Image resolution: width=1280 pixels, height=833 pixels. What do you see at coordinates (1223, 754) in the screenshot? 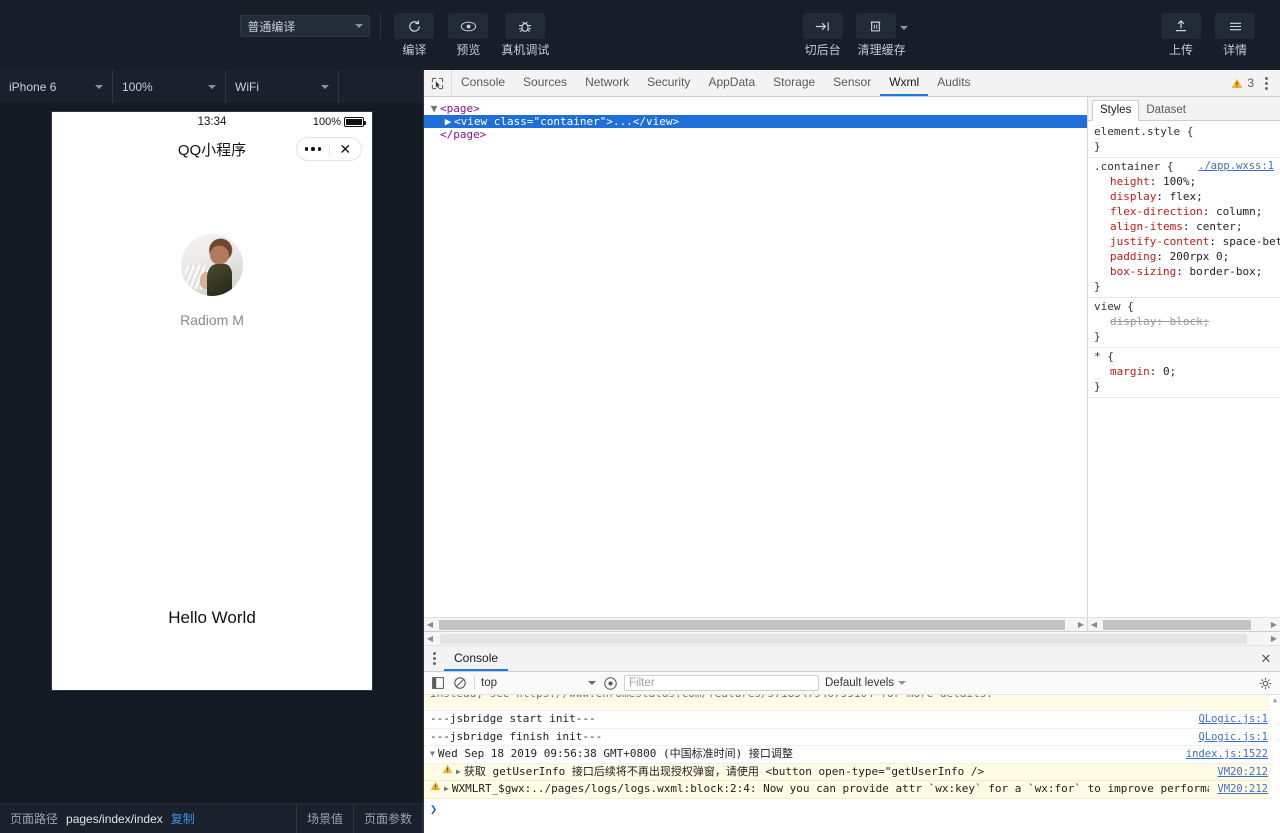
I see `console-message-source: index.js:1522` at bounding box center [1223, 754].